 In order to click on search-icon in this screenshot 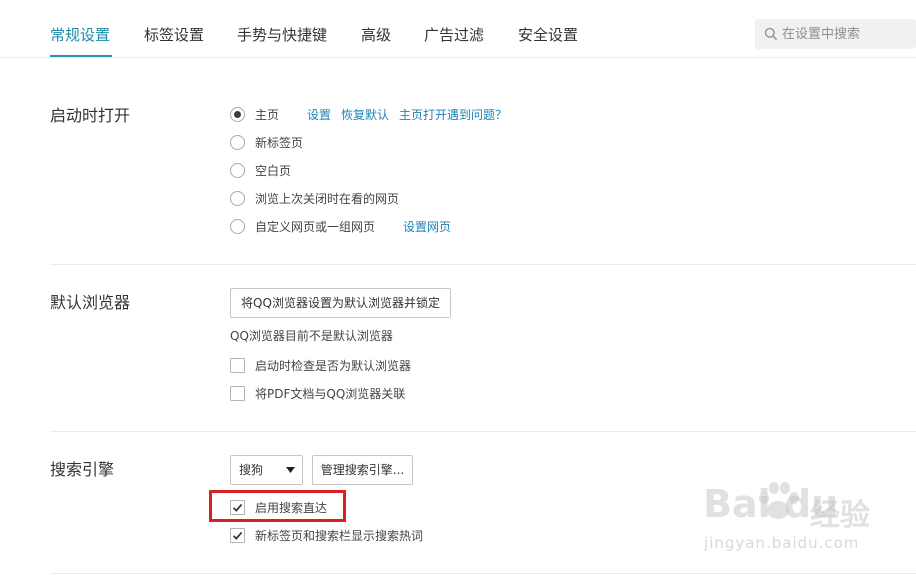, I will do `click(771, 34)`.